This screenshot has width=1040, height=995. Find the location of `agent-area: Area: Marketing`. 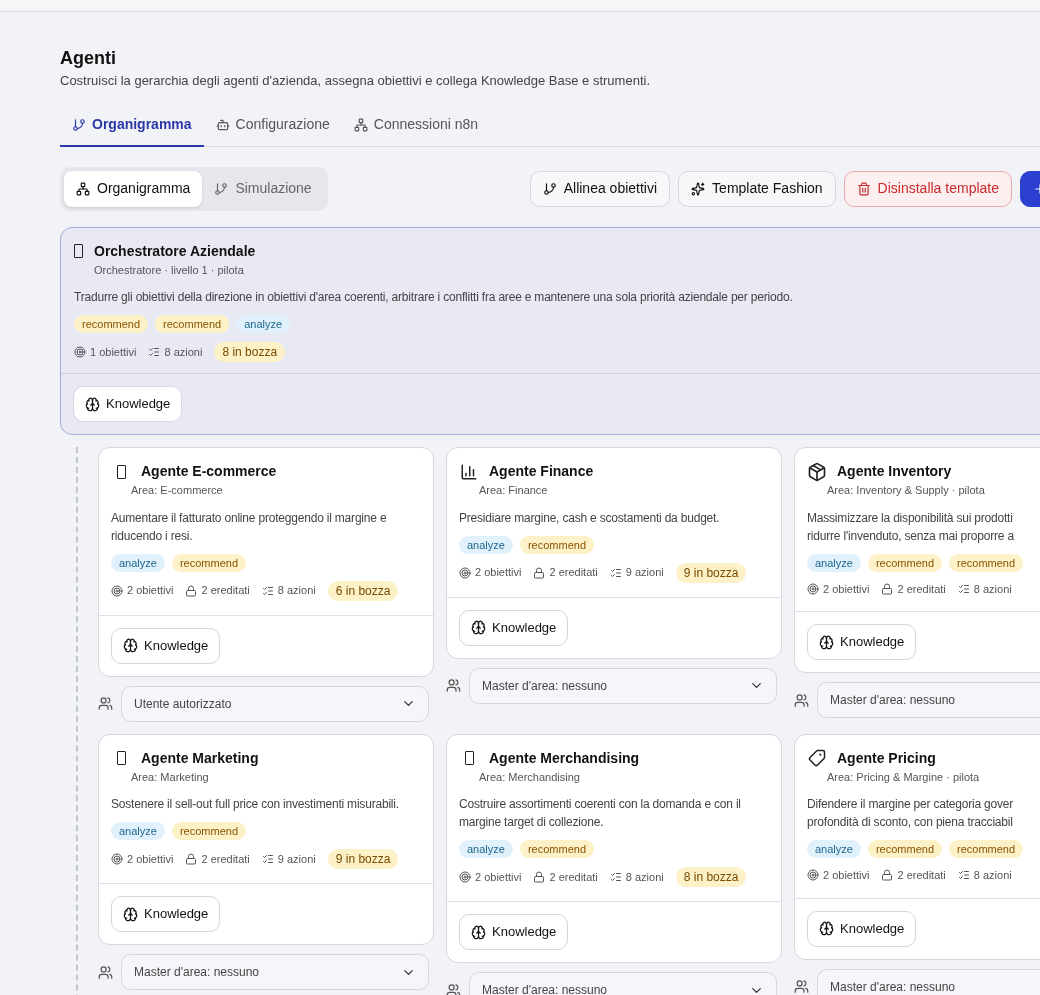

agent-area: Area: Marketing is located at coordinates (276, 776).